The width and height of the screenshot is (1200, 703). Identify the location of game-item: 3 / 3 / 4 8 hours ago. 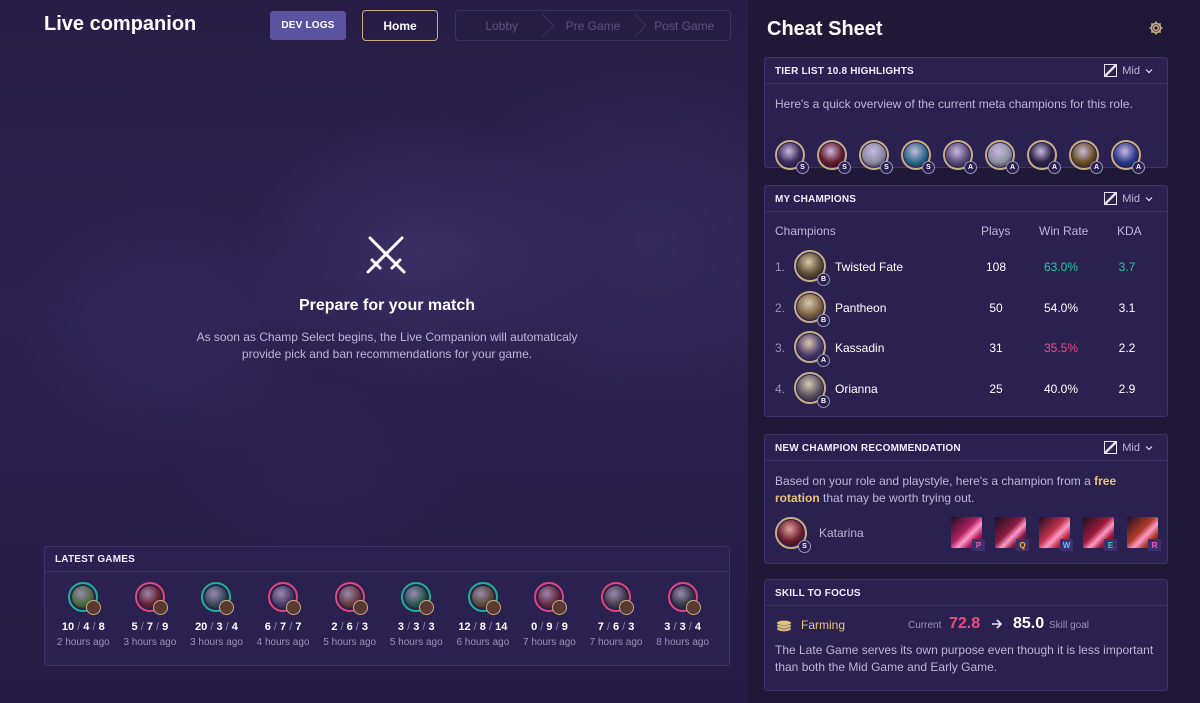
(682, 615).